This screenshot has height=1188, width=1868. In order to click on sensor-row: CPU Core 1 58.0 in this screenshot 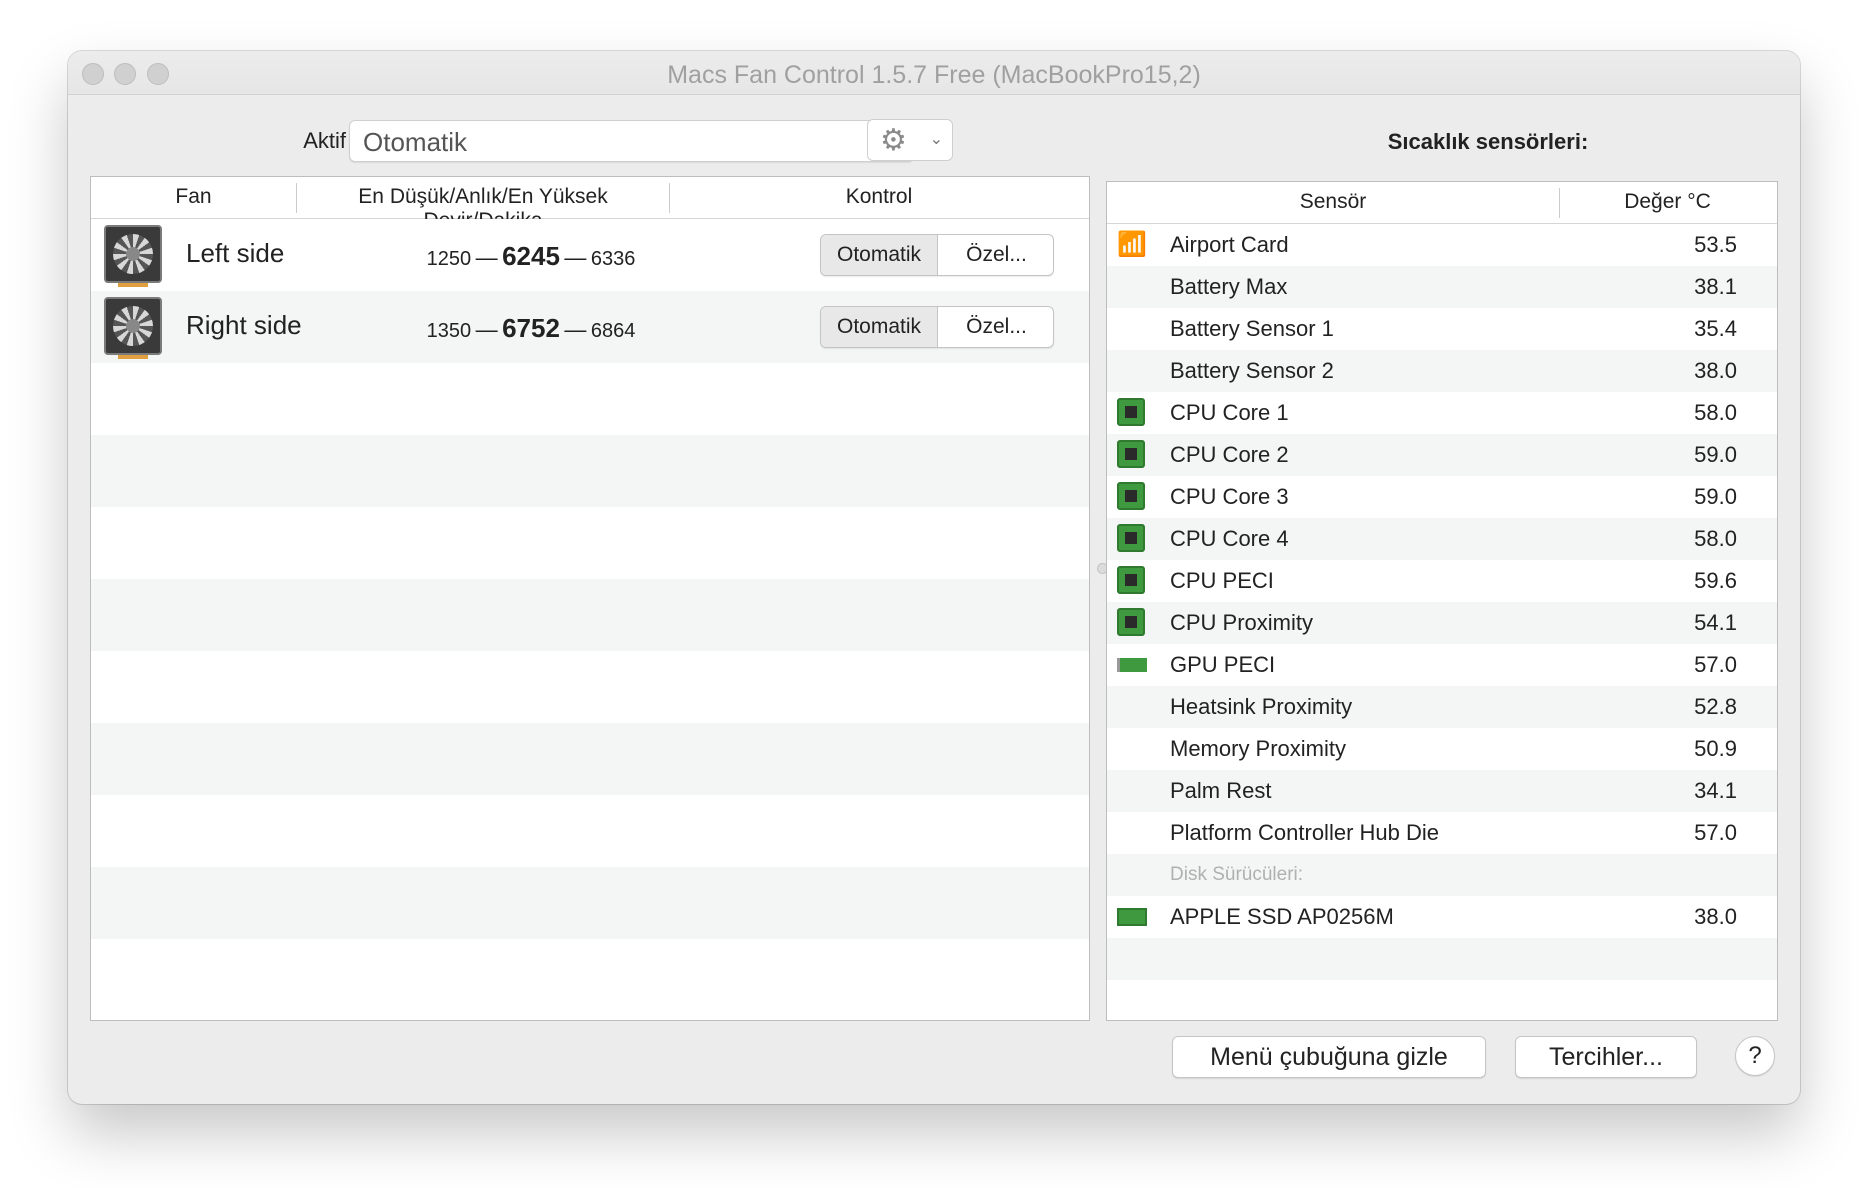, I will do `click(1442, 413)`.